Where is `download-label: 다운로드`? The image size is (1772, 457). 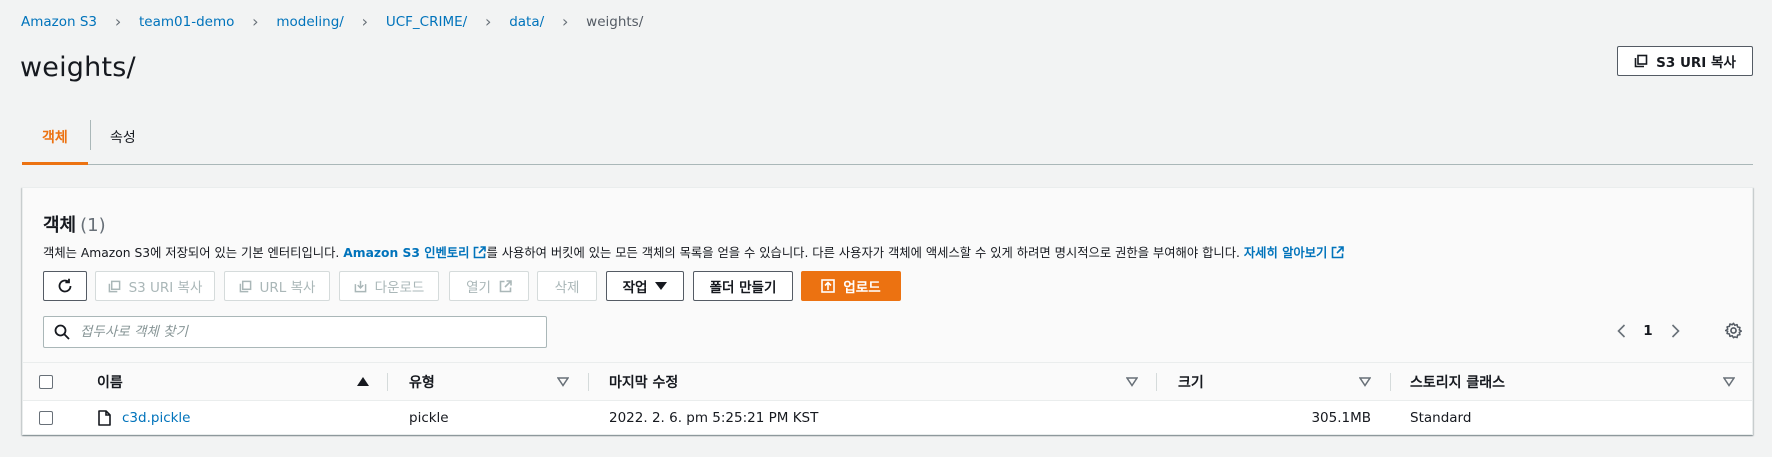 download-label: 다운로드 is located at coordinates (399, 288).